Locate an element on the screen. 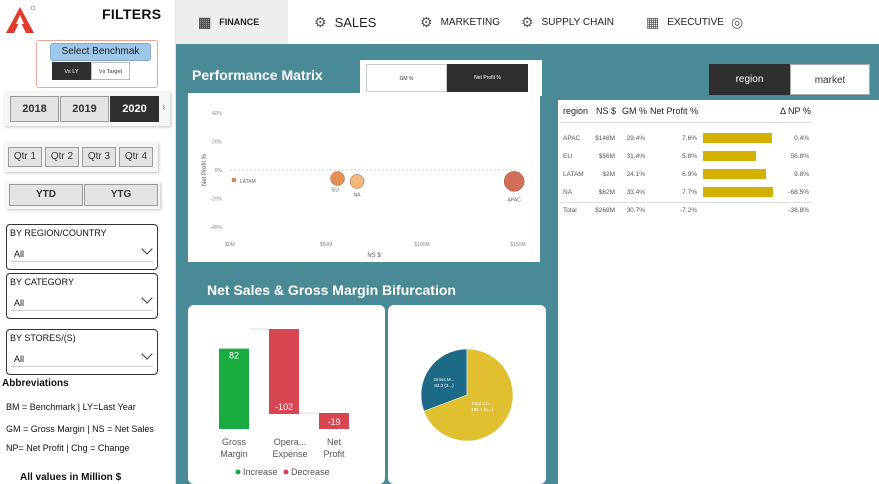  cell-np: 7.7% is located at coordinates (689, 192).